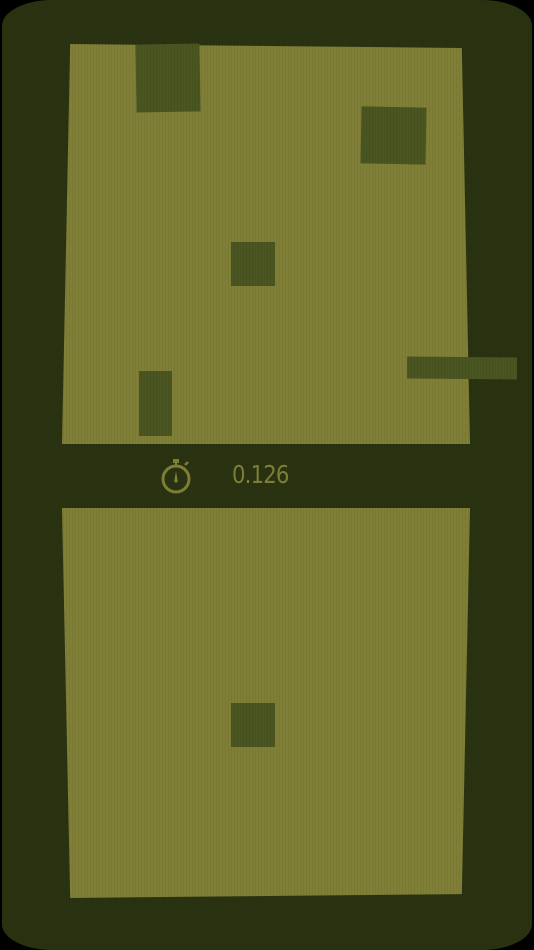 The image size is (534, 950). I want to click on player-block, so click(253, 725).